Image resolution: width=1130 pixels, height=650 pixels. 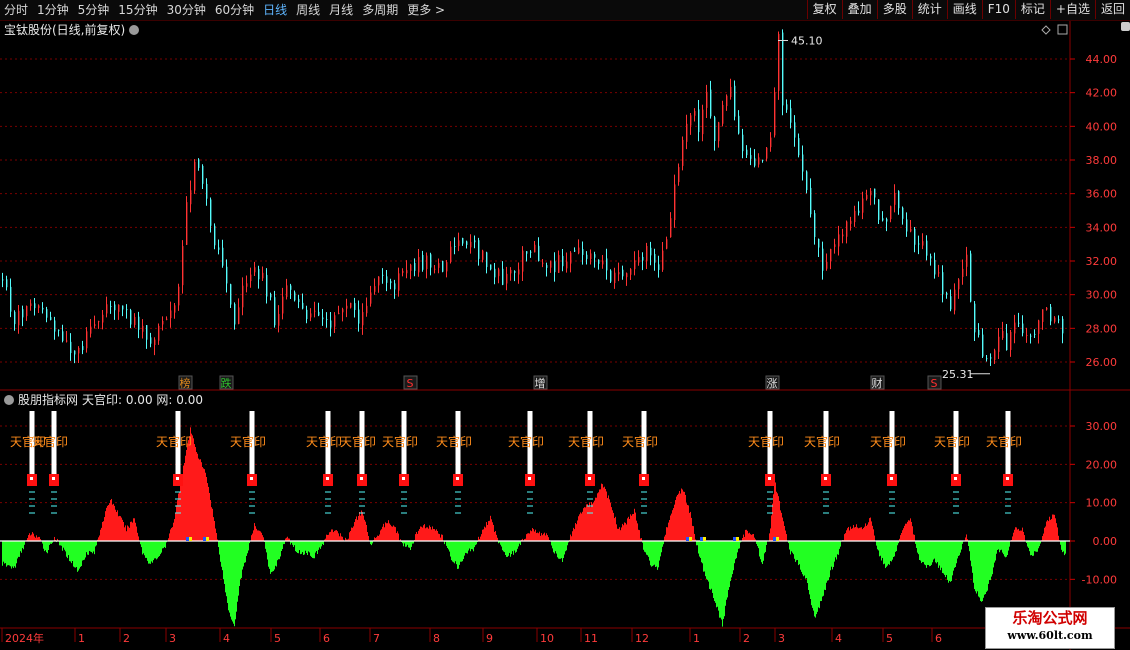 What do you see at coordinates (94, 10) in the screenshot?
I see `tab-2: 5分钟` at bounding box center [94, 10].